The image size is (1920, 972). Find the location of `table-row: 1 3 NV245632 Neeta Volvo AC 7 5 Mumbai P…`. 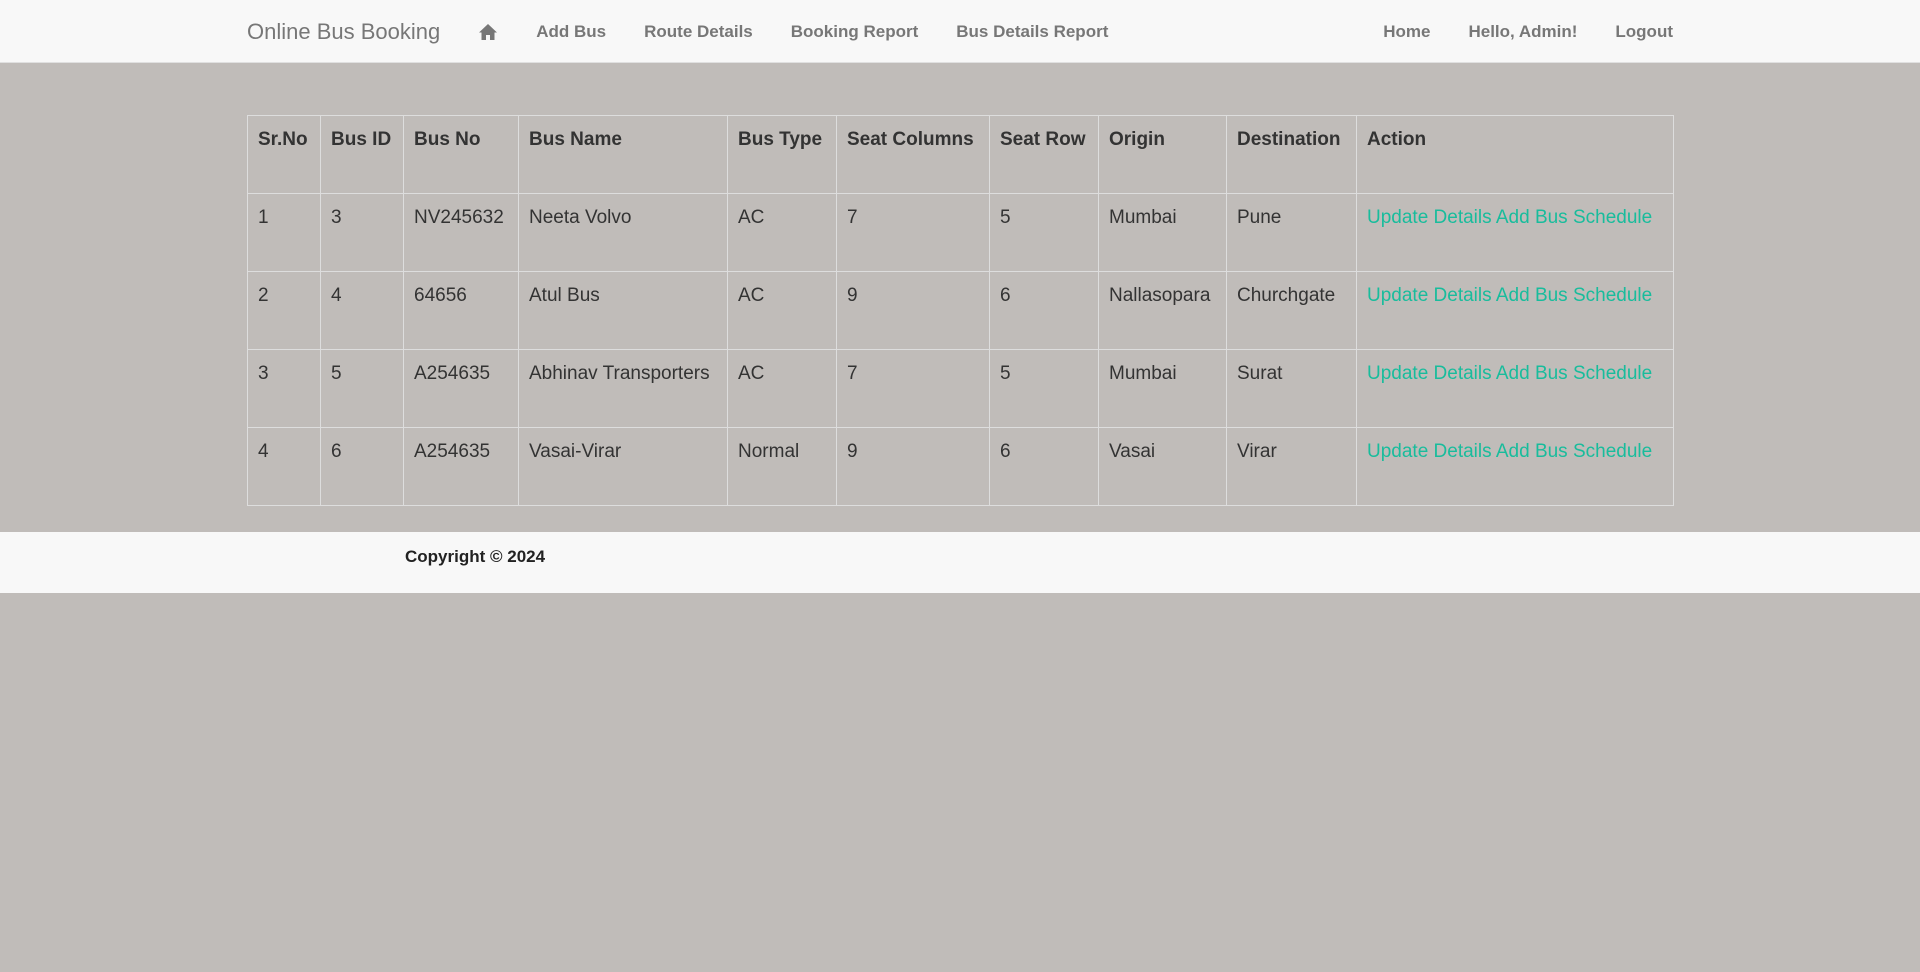

table-row: 1 3 NV245632 Neeta Volvo AC 7 5 Mumbai P… is located at coordinates (960, 232).